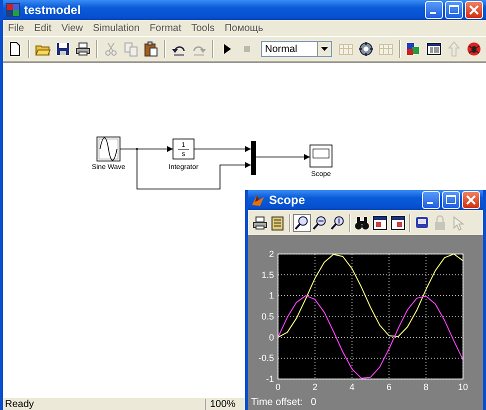 Image resolution: width=486 pixels, height=410 pixels. I want to click on x-tick-label: 8, so click(426, 387).